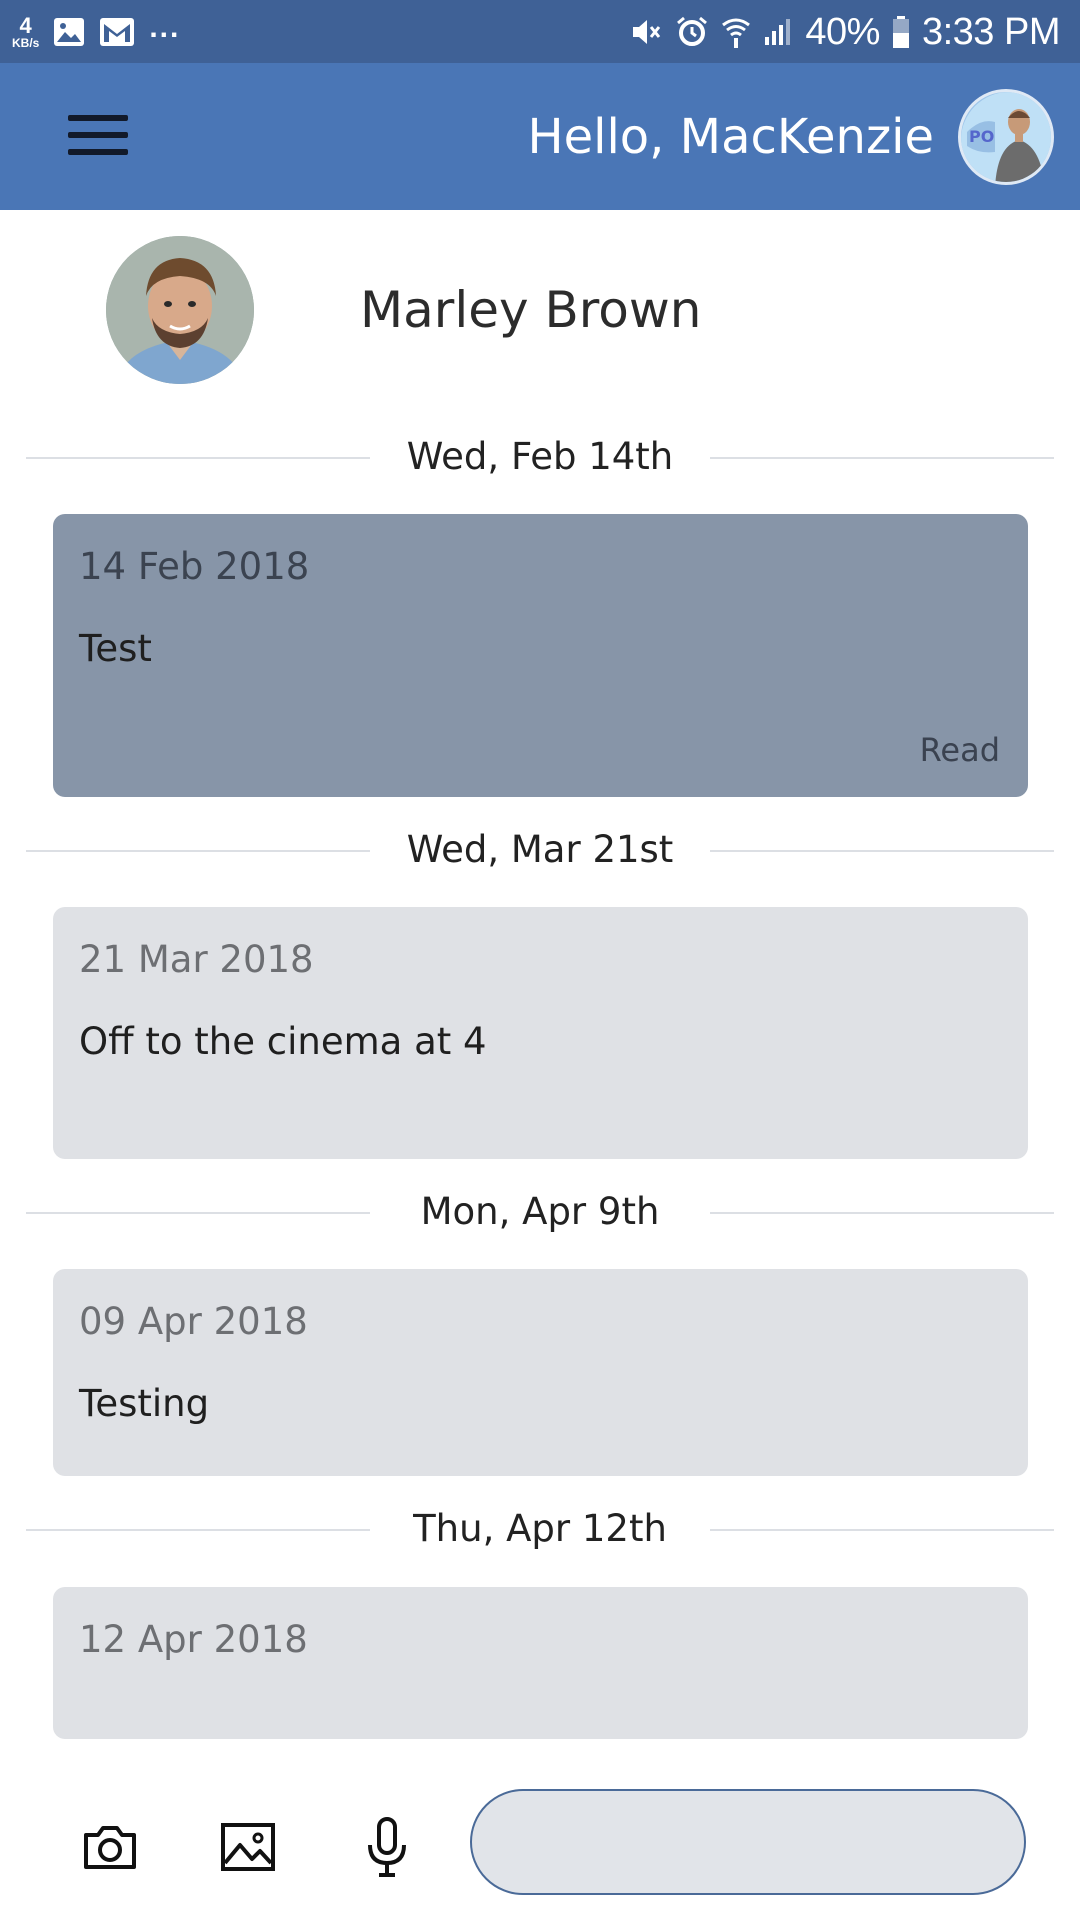 The height and width of the screenshot is (1920, 1080). I want to click on date-separator-label: Thu, Apr 12th, so click(540, 1528).